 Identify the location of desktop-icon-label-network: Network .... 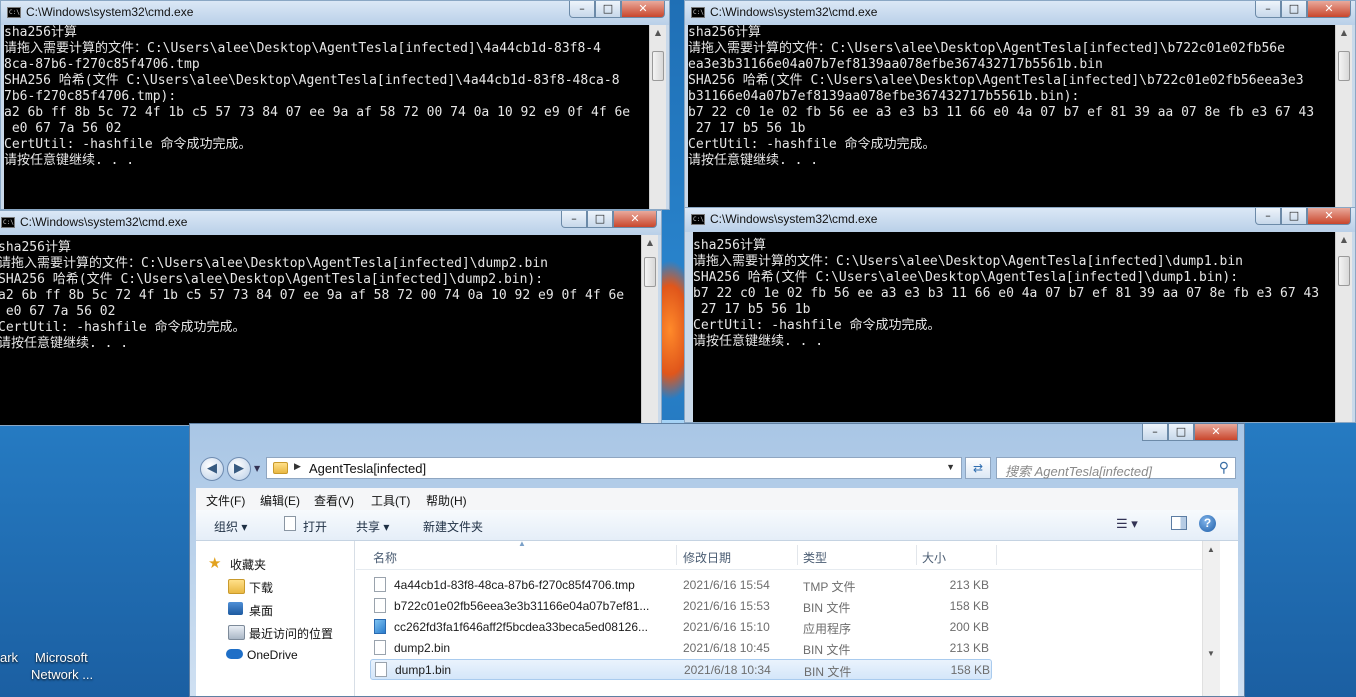
(62, 675).